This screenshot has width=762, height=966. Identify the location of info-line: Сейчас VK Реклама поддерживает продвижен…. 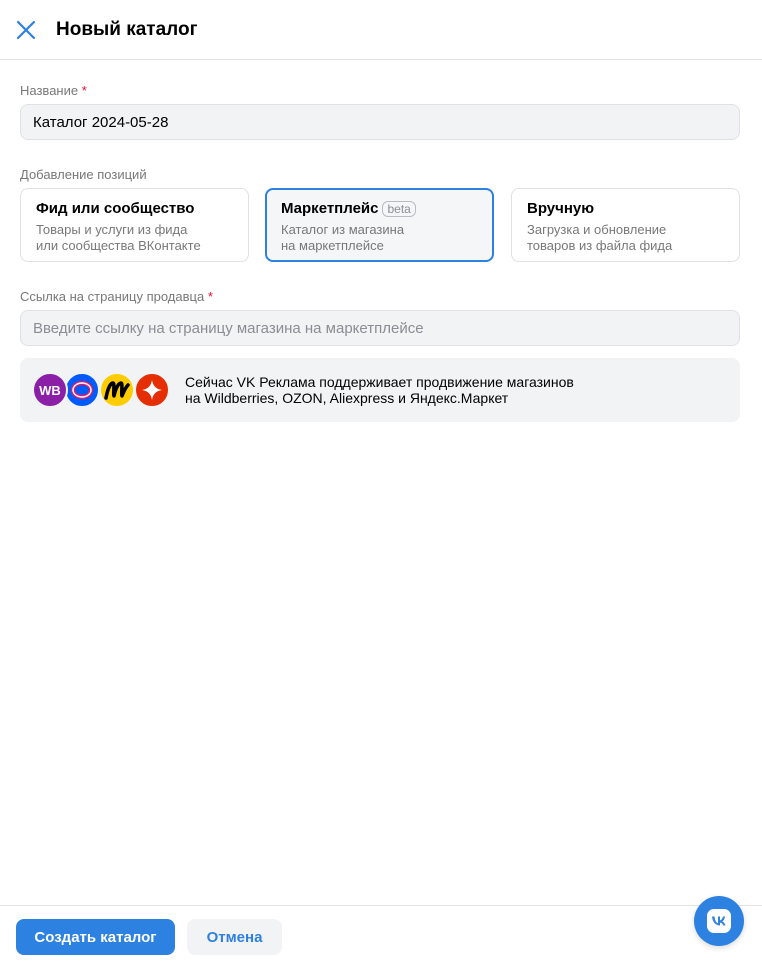
(379, 382).